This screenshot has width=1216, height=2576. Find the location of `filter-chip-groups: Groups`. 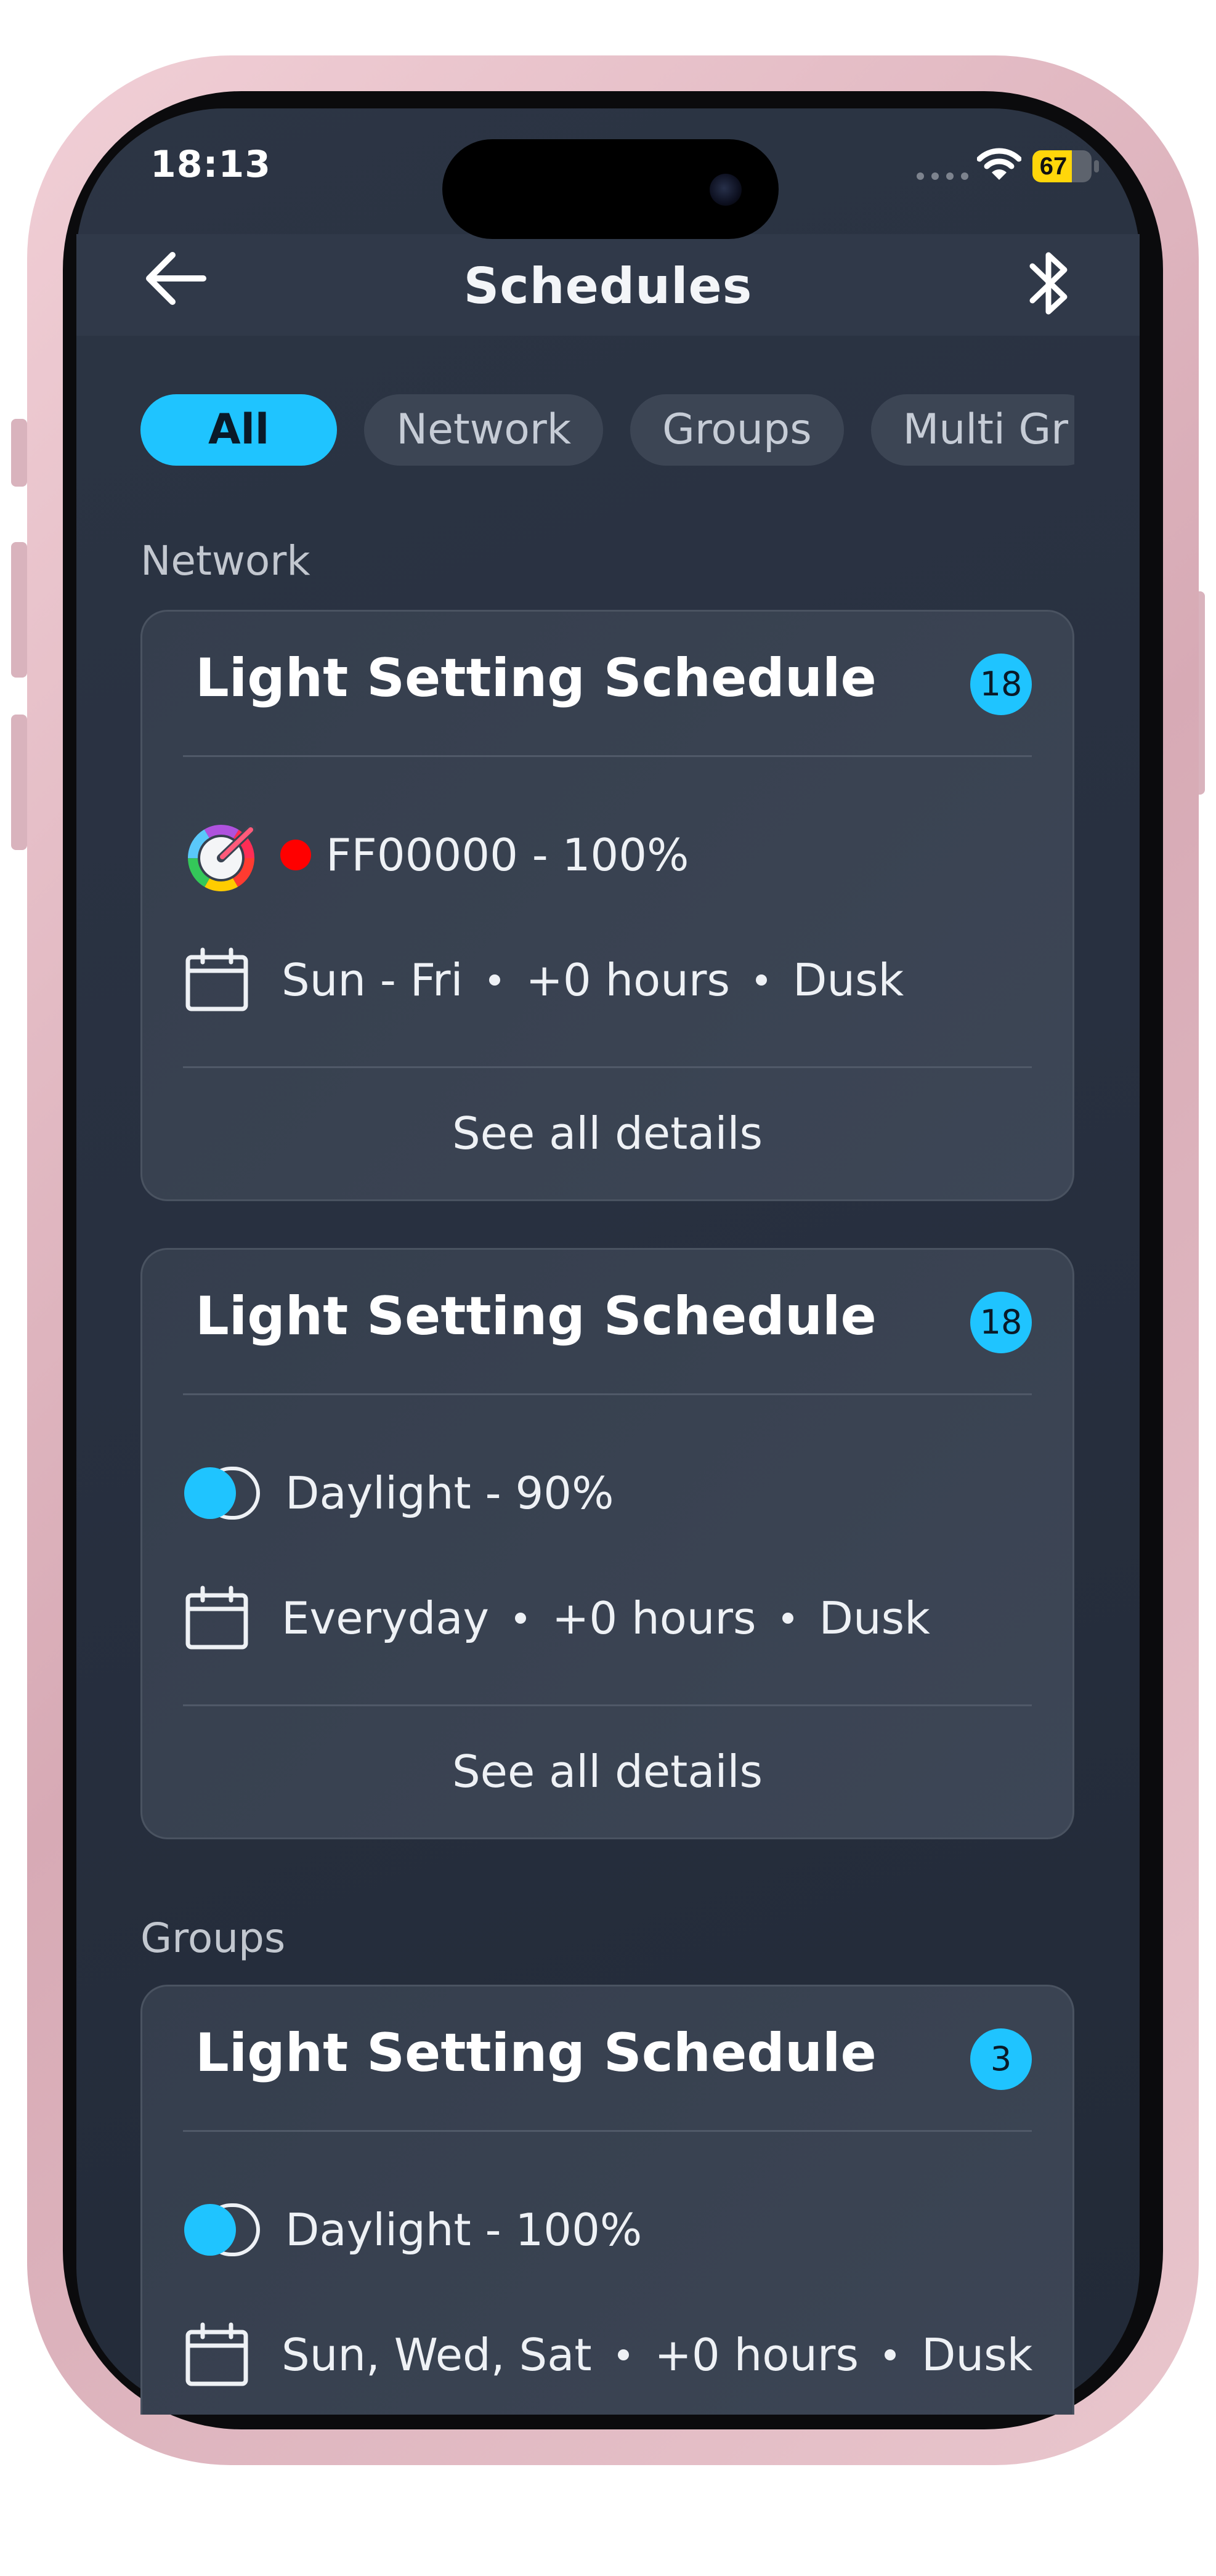

filter-chip-groups: Groups is located at coordinates (737, 430).